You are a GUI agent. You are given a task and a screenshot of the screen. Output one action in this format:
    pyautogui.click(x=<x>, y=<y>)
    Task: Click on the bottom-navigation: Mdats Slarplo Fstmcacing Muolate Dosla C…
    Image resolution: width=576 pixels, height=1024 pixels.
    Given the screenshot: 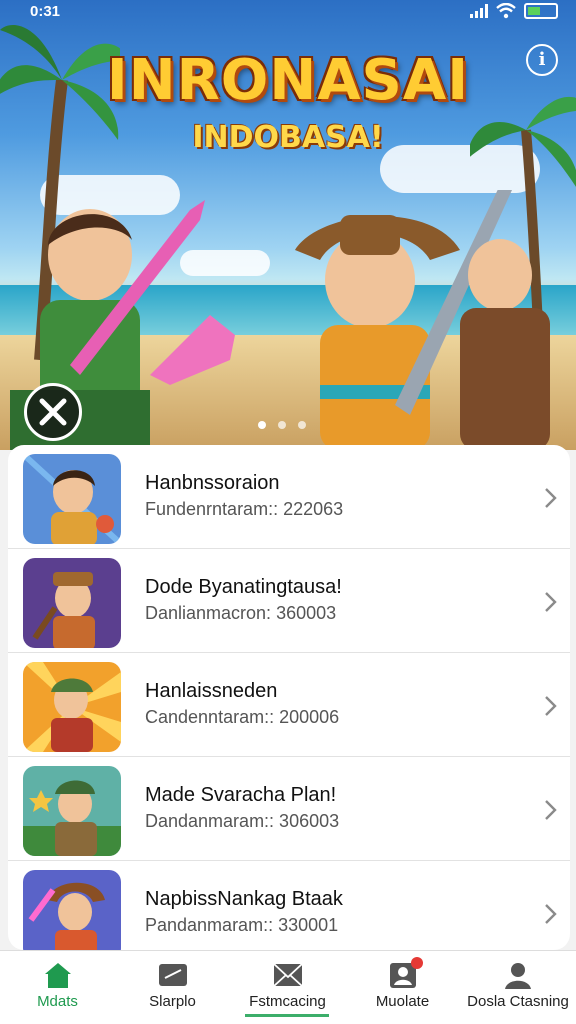 What is the action you would take?
    pyautogui.click(x=288, y=987)
    